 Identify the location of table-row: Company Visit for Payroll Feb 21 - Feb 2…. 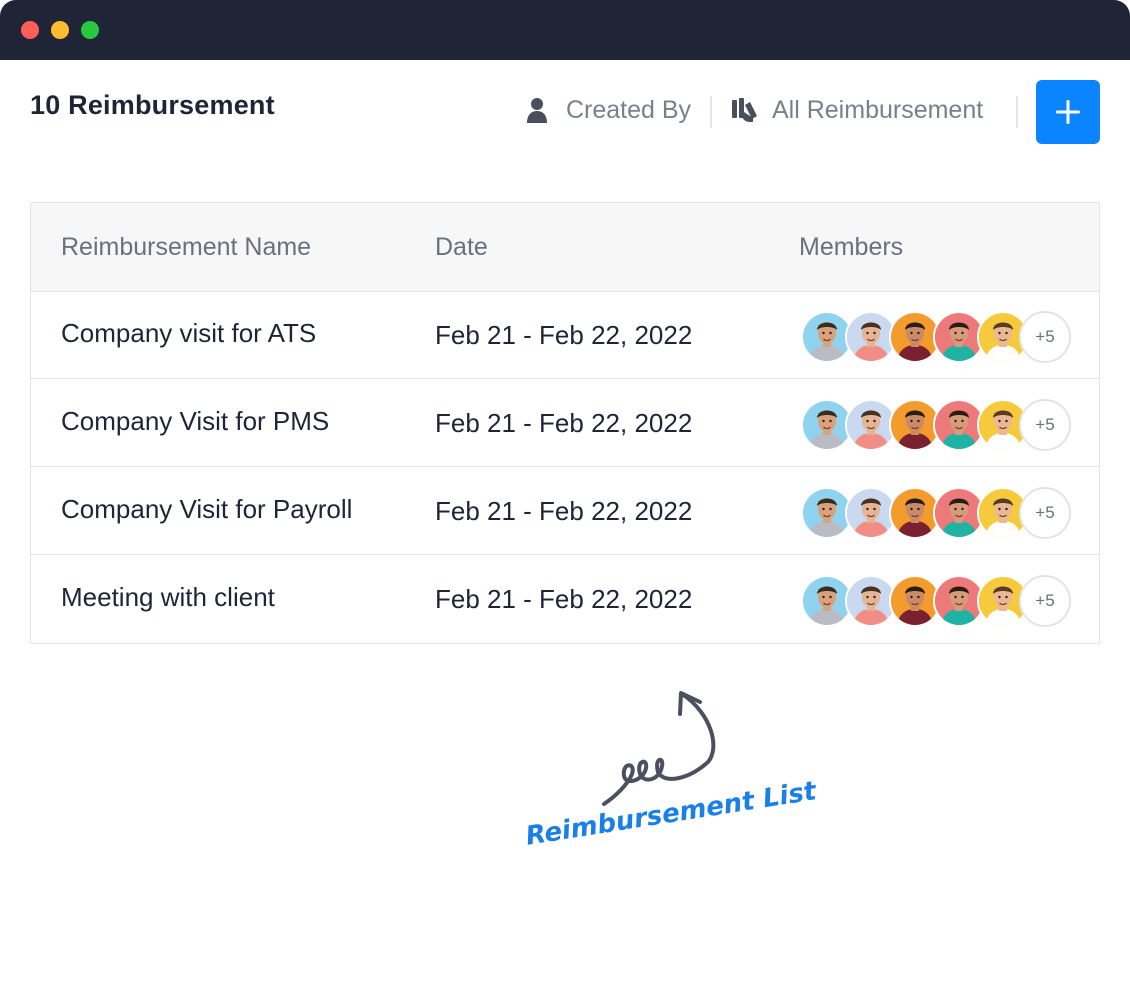
(565, 511).